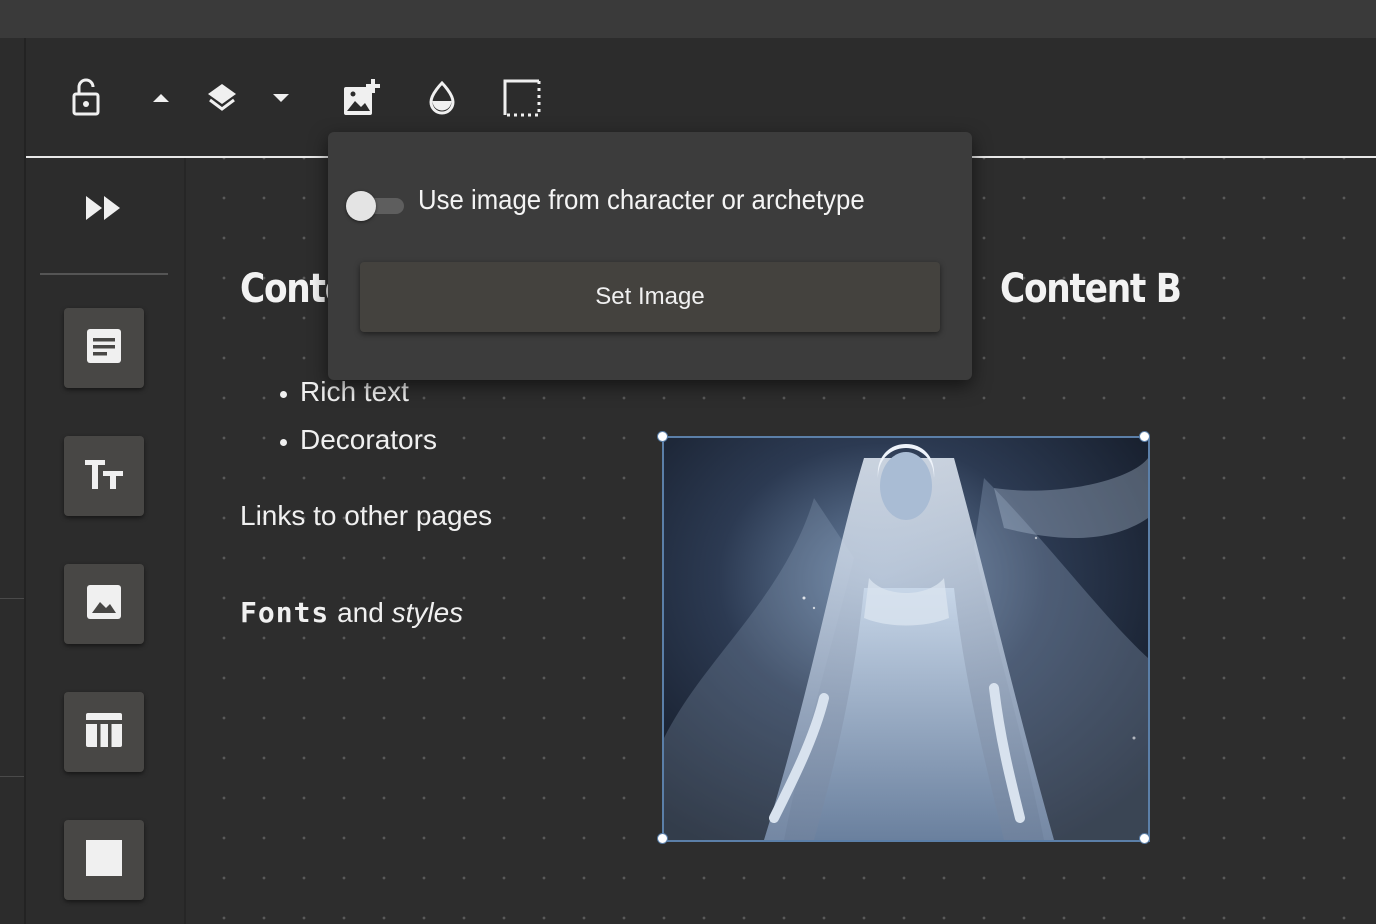  I want to click on app-top-bar, so click(688, 19).